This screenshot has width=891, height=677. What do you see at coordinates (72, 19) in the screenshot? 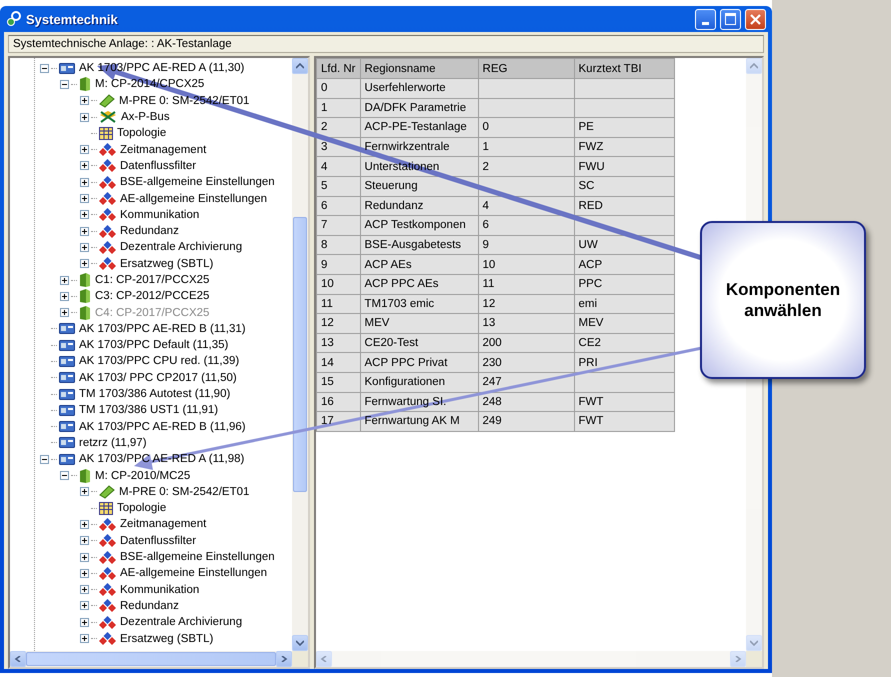
I see `window-title: Systemtechnik` at bounding box center [72, 19].